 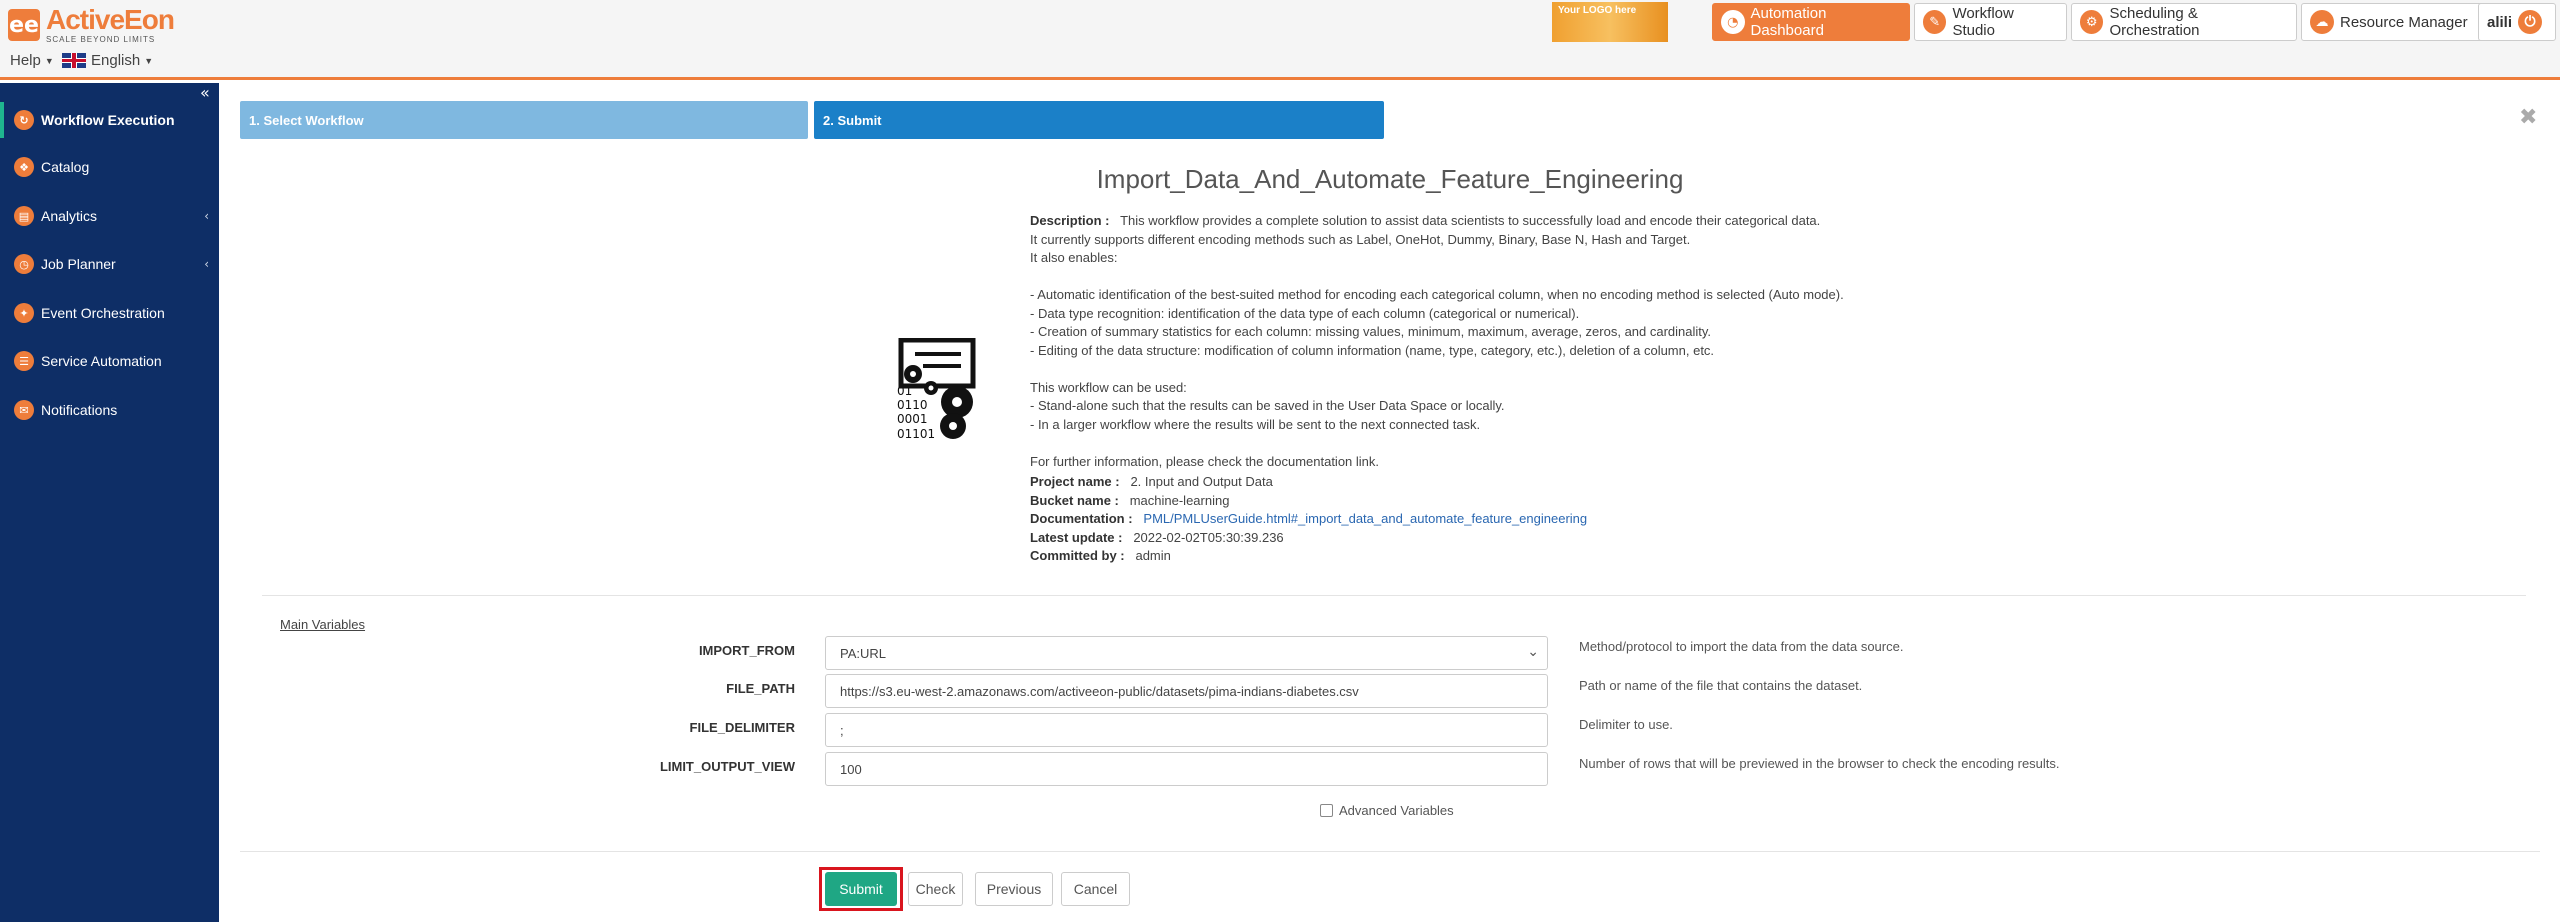 I want to click on sidebar-item-label: Workflow Execution, so click(x=108, y=120).